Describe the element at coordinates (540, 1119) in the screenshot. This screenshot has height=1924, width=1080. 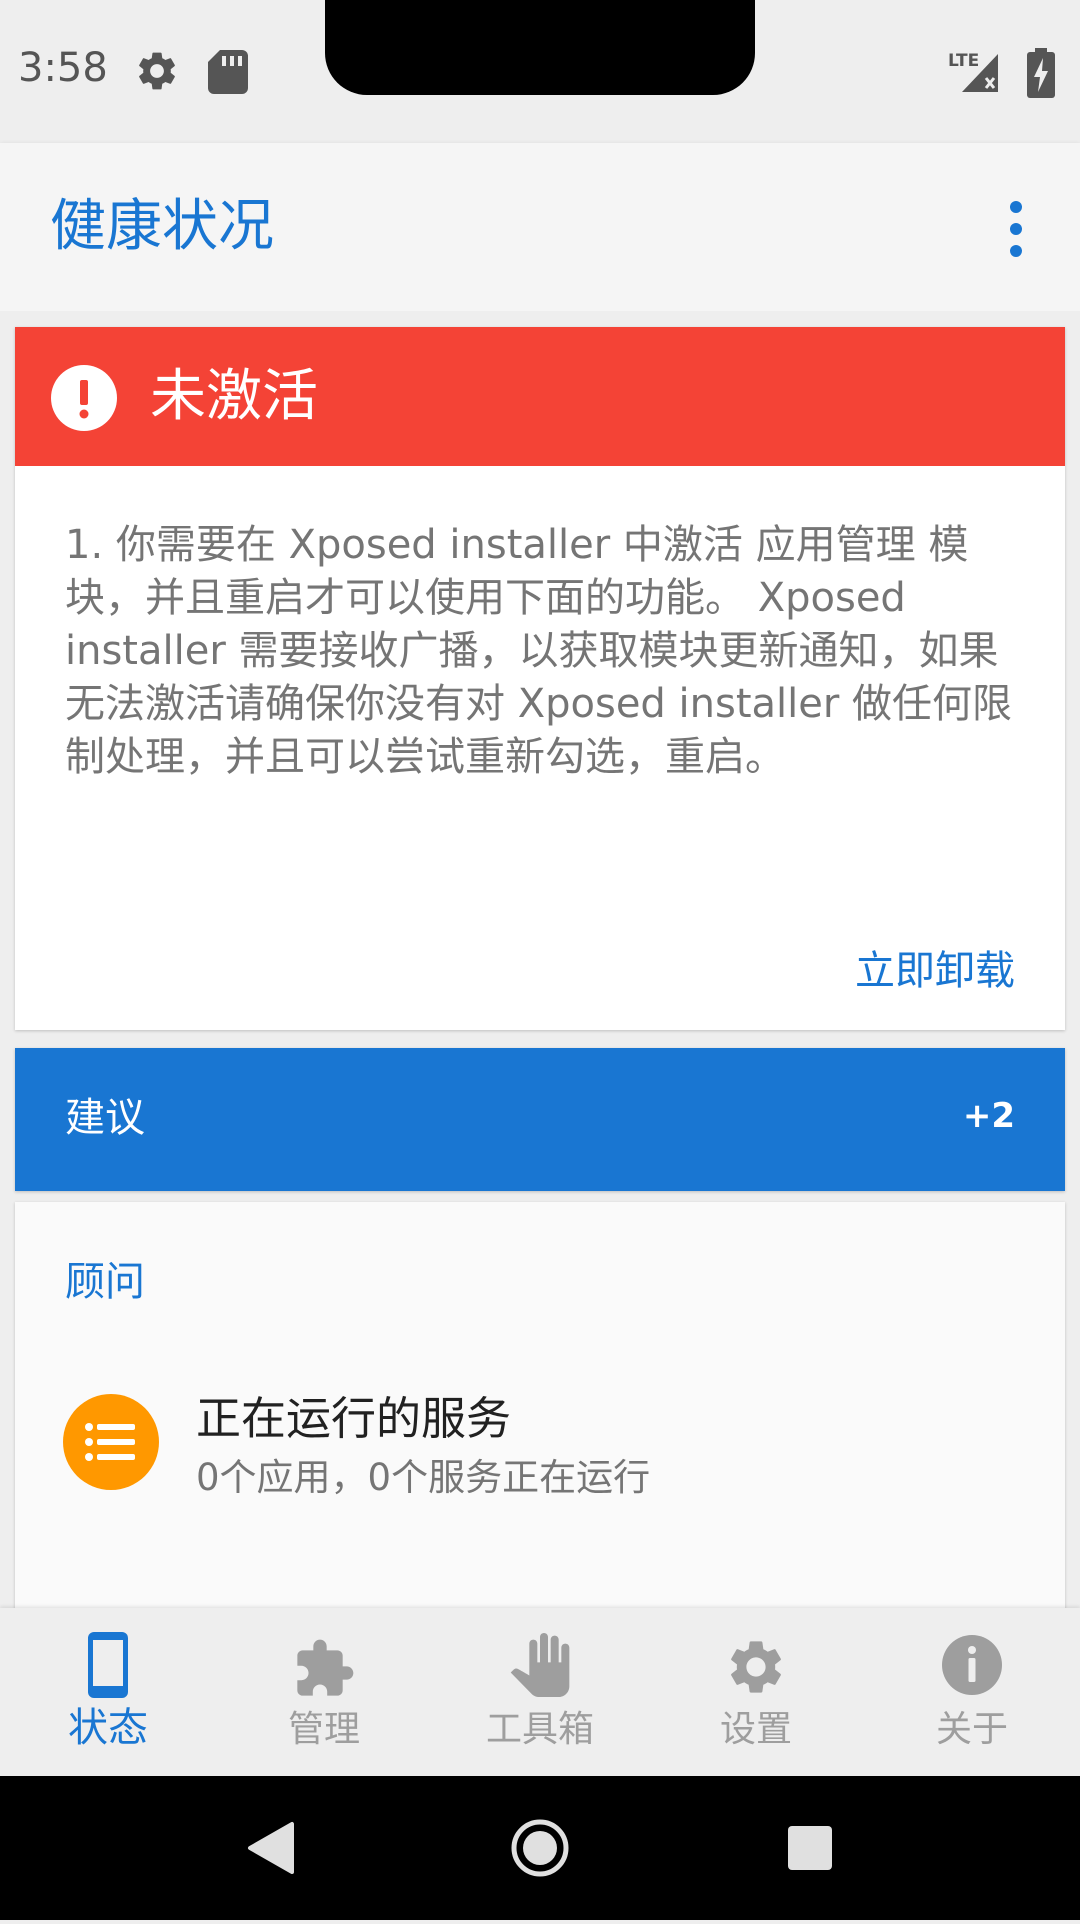
I see `suggestions-card: 建议 +2` at that location.